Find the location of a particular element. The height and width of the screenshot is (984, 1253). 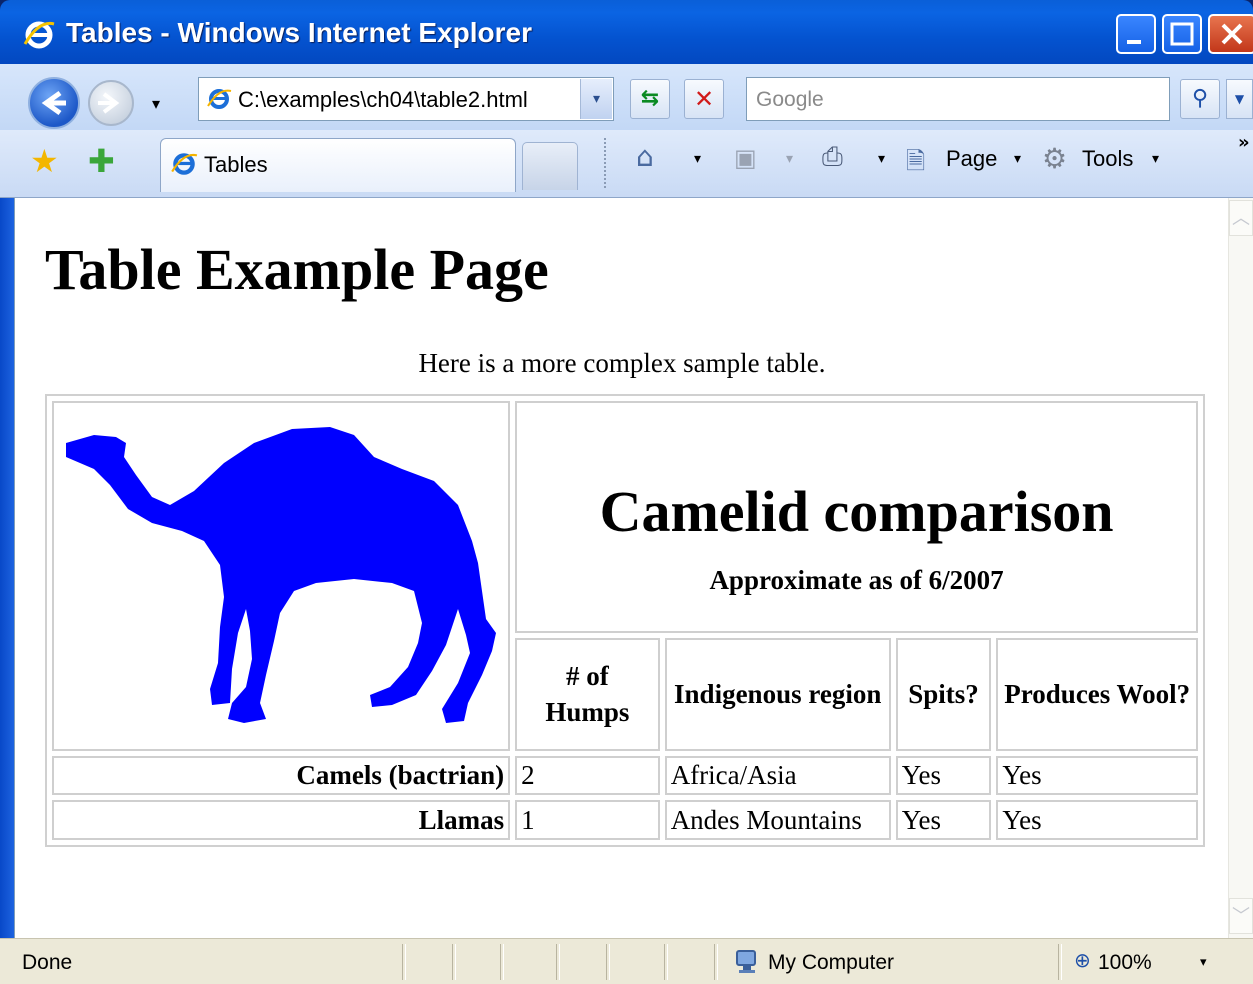

search-input: Google is located at coordinates (790, 100).